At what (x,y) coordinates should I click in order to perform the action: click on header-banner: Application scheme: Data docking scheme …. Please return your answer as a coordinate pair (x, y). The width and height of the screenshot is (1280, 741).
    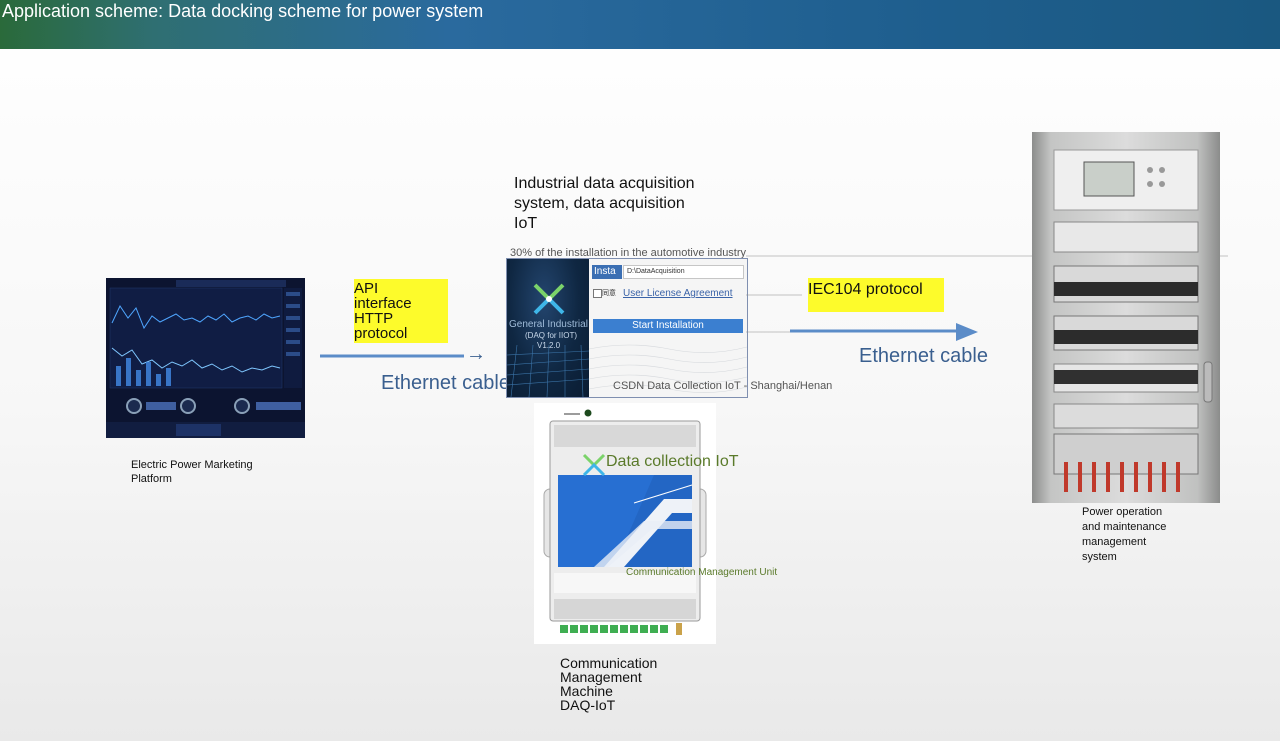
    Looking at the image, I should click on (640, 24).